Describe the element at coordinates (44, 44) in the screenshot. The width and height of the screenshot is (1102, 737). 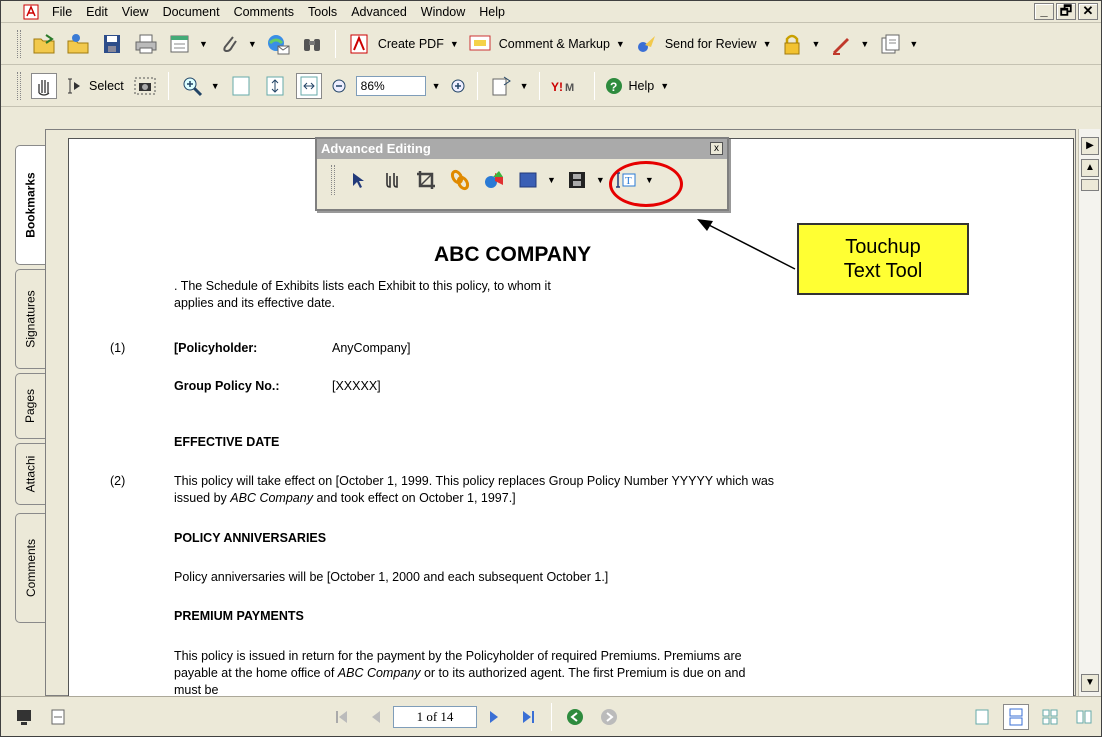
I see `open-icon` at that location.